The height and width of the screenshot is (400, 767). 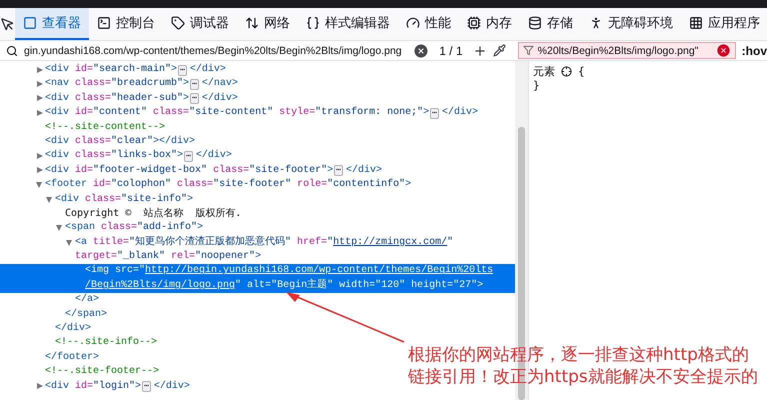 I want to click on devtools-tab: 存储, so click(x=550, y=24).